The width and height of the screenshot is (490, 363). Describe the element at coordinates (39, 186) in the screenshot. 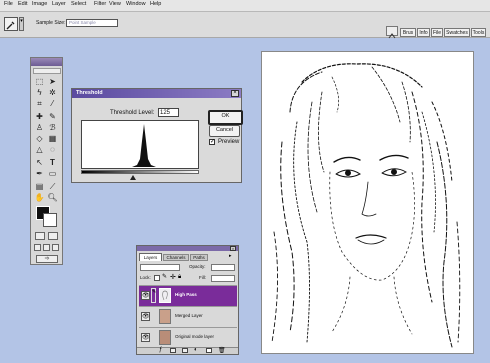

I see `notes-tool-icon: ▤` at that location.